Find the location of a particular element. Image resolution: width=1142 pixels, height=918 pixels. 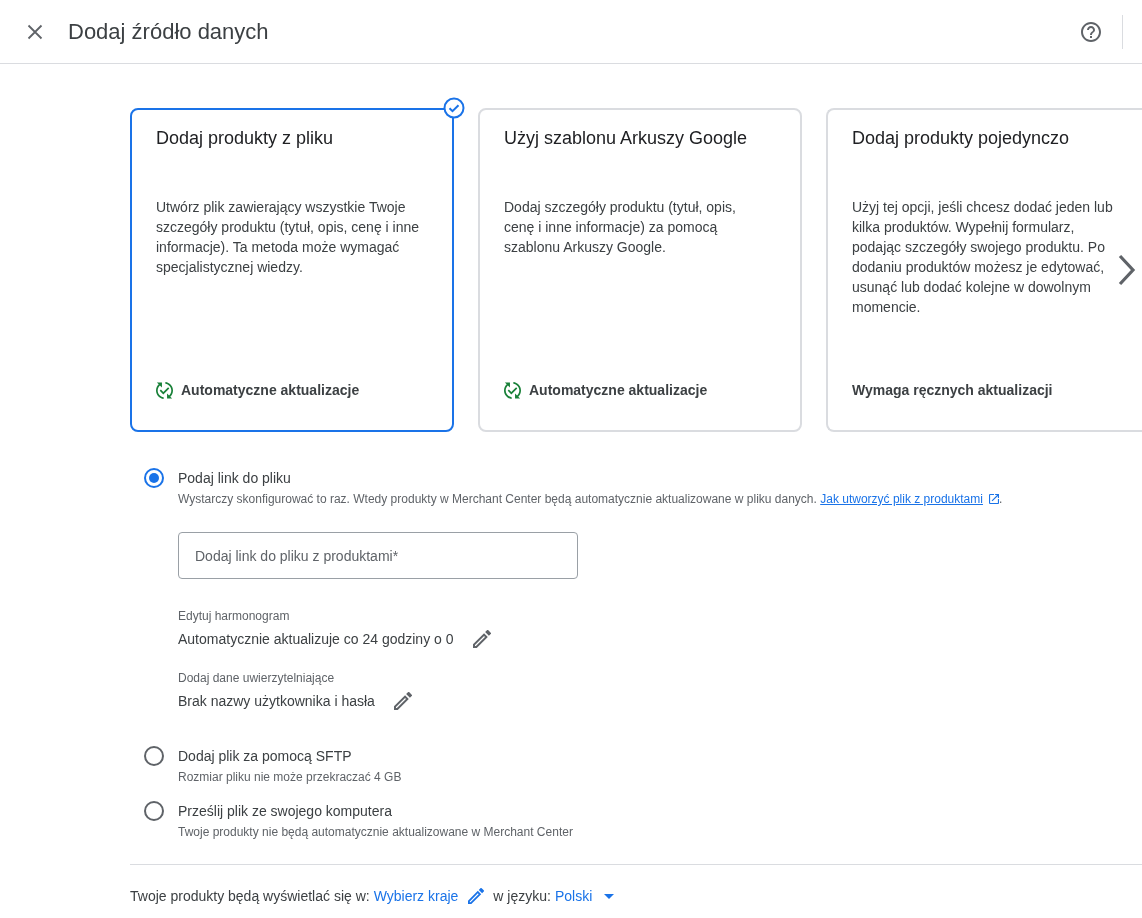

card-title: Dodaj produkty z pliku is located at coordinates (245, 138).